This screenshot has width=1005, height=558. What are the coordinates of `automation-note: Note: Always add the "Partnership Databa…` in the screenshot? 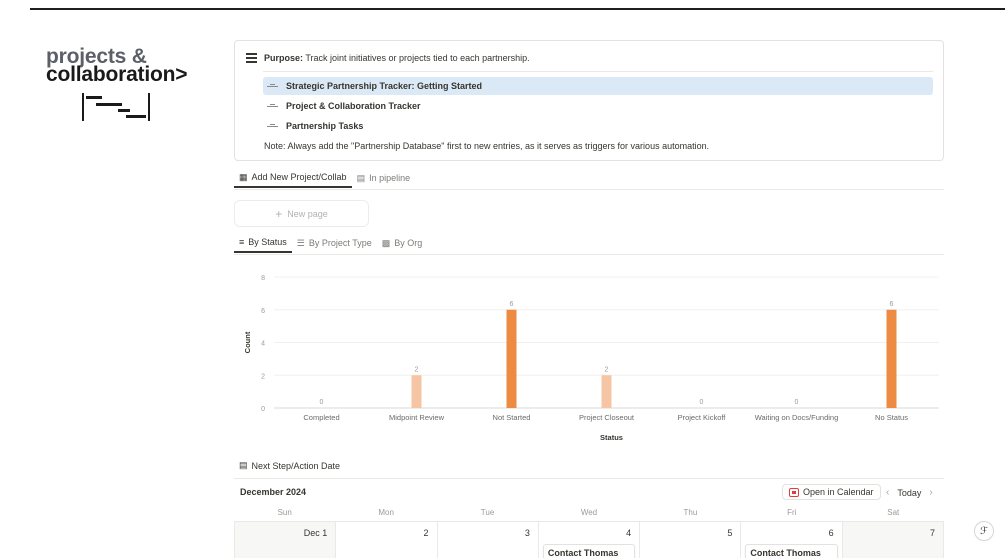 It's located at (487, 146).